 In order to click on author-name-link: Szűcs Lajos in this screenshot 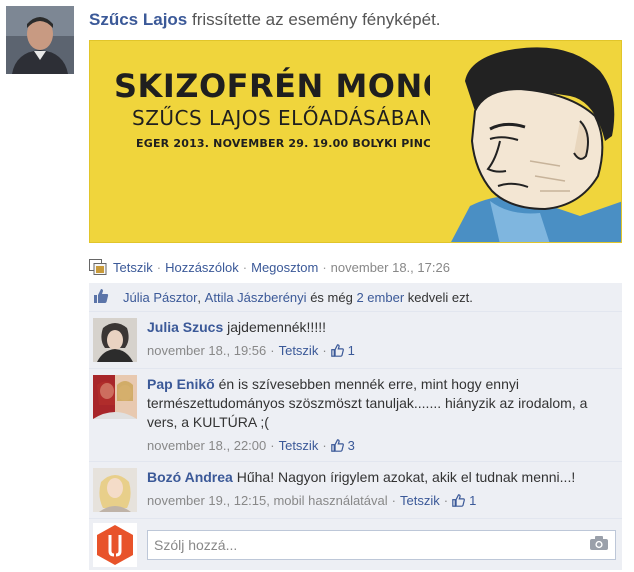, I will do `click(138, 19)`.